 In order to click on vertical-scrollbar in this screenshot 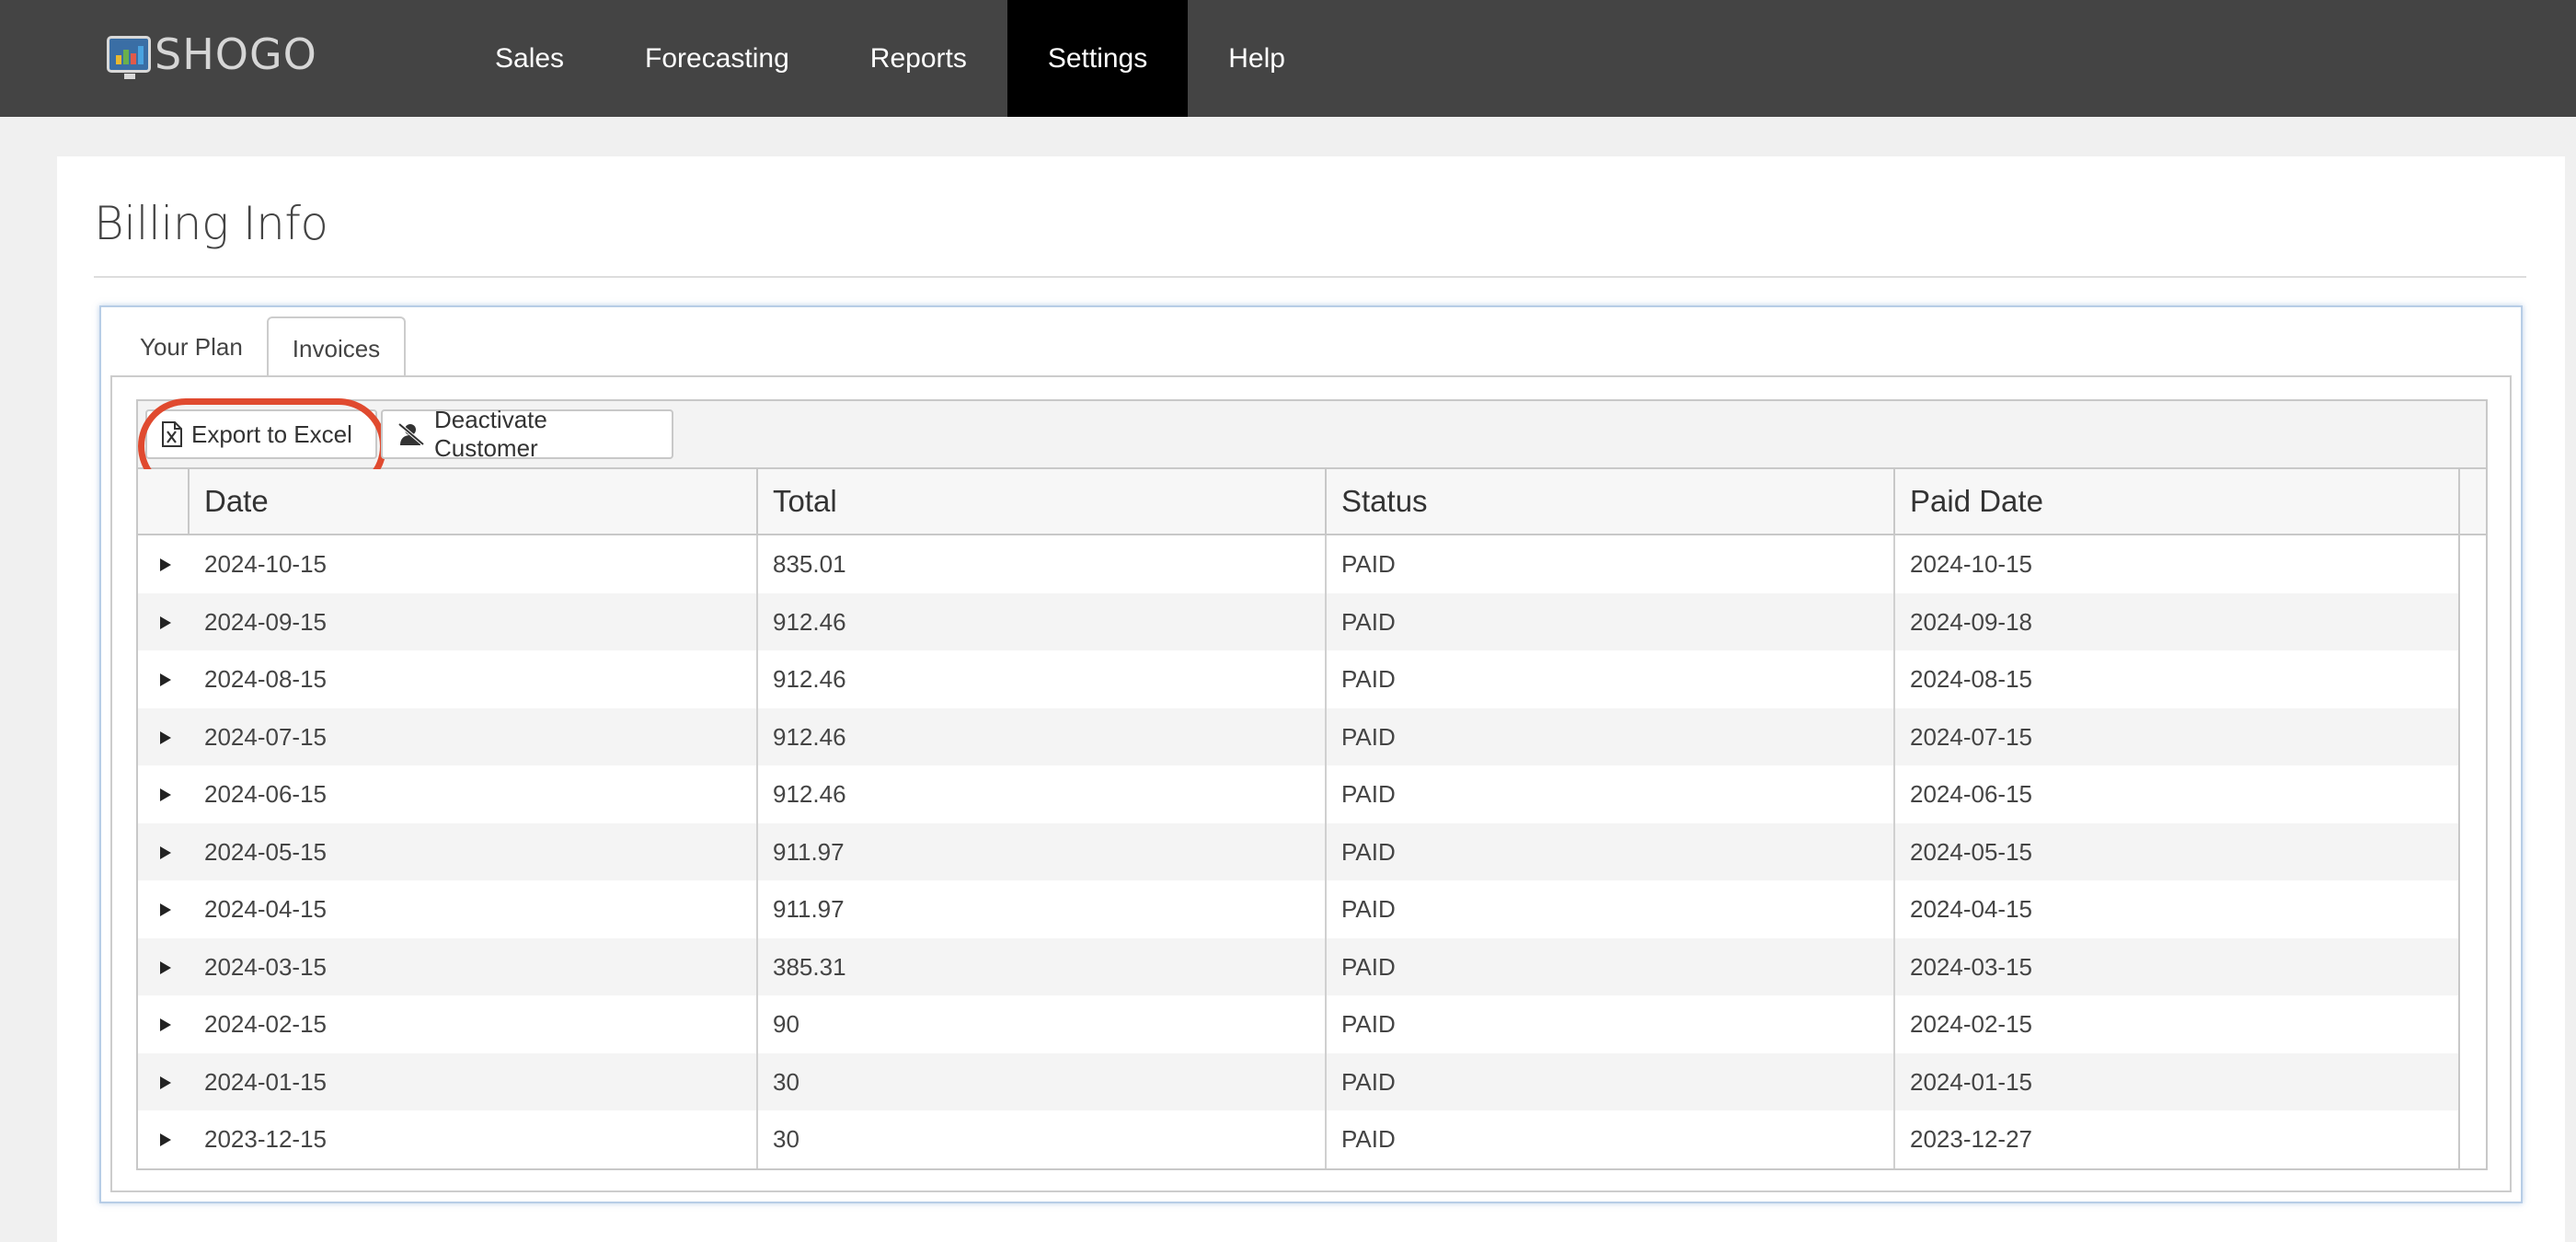, I will do `click(2472, 851)`.